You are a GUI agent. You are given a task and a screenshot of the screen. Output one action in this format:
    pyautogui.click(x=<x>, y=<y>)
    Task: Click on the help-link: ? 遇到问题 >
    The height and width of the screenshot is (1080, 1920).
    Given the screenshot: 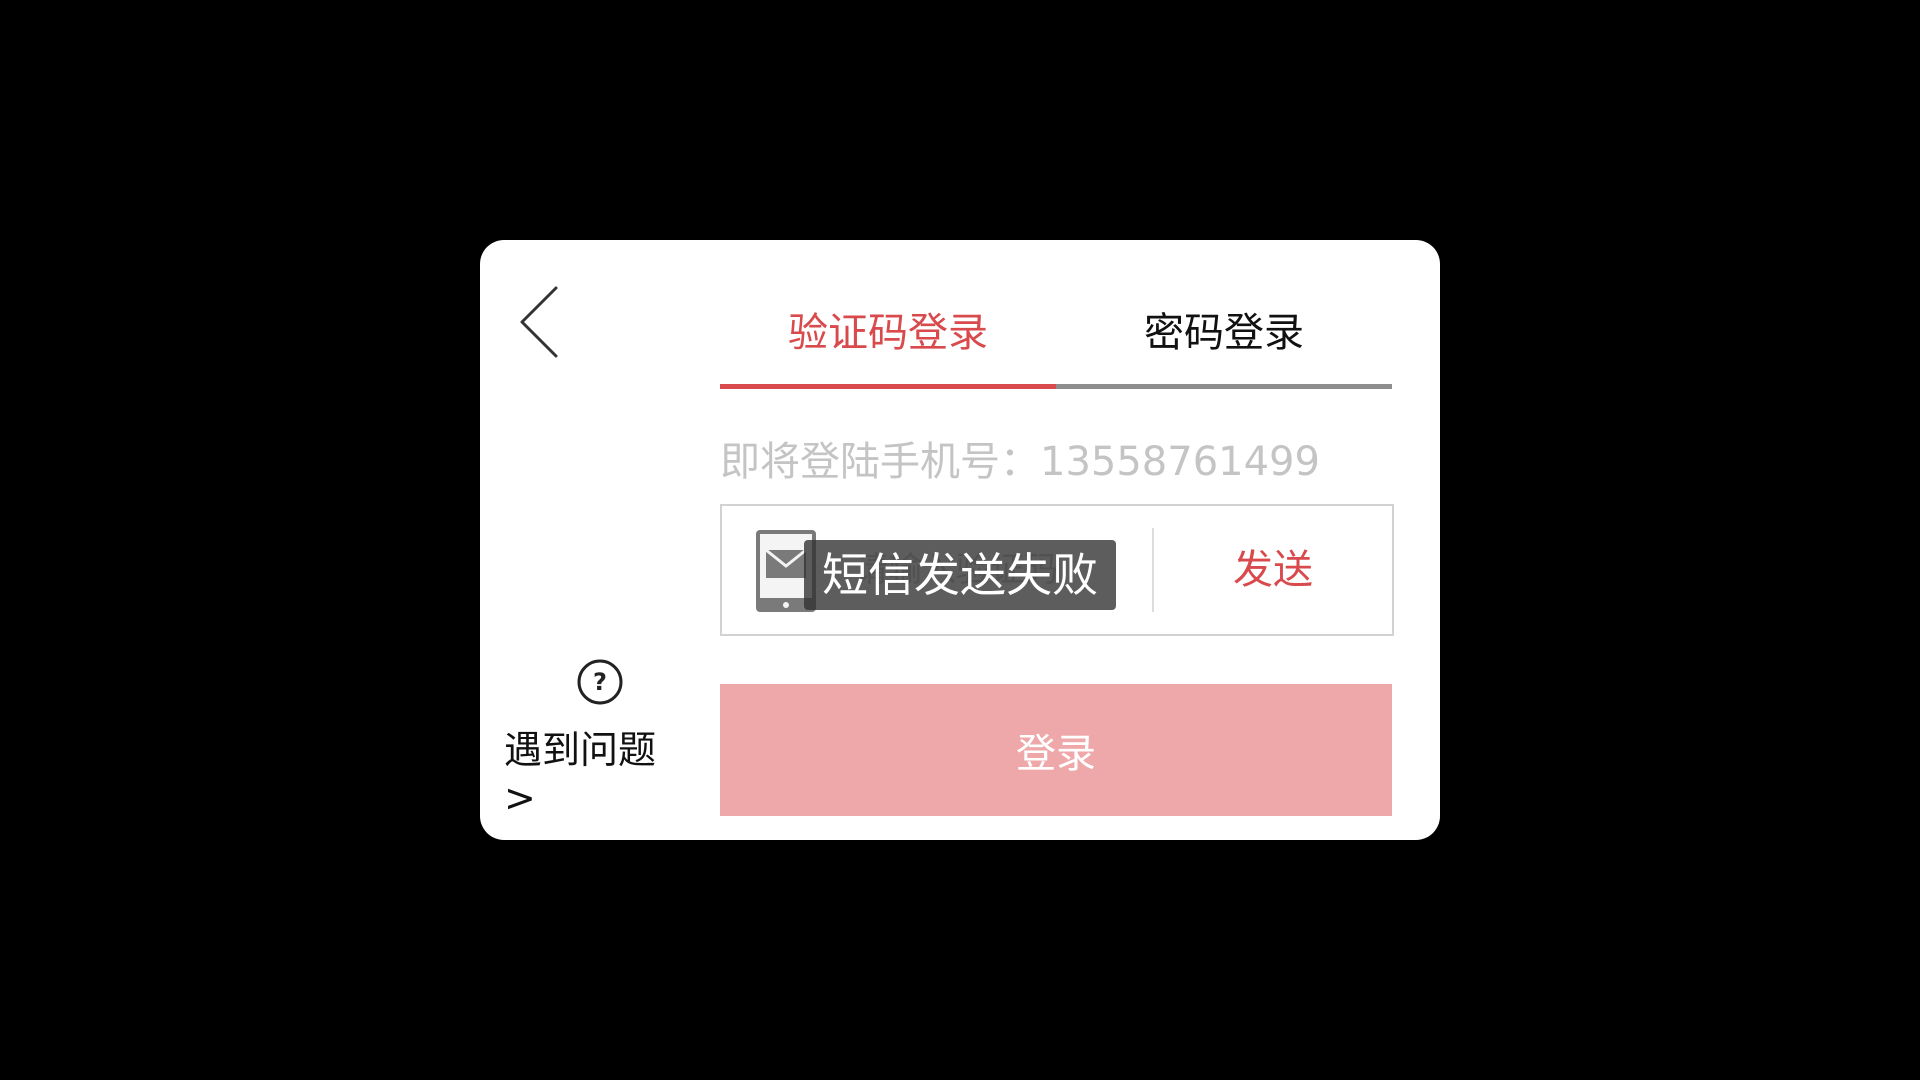 What is the action you would take?
    pyautogui.click(x=599, y=739)
    